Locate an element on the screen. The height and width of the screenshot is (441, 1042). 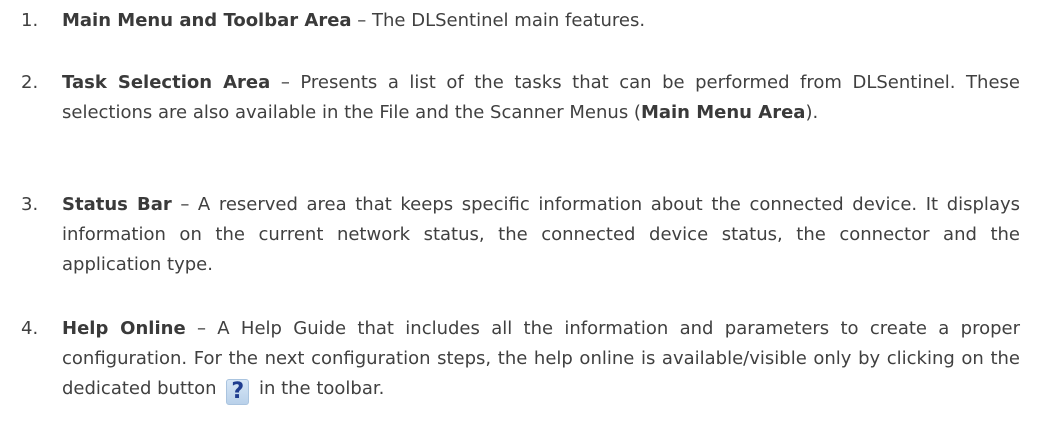
list-item-number: 4. is located at coordinates (30, 328).